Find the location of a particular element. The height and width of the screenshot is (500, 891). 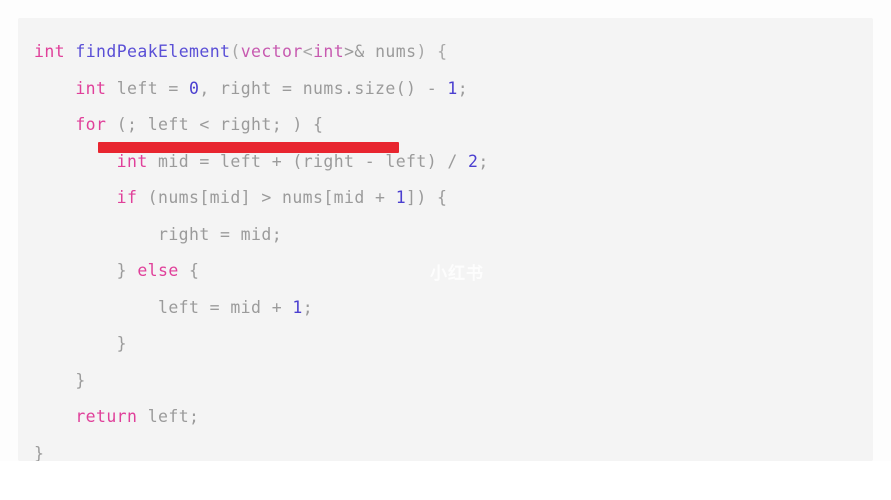

code-token-plain: (nums[mid] > nums[mid + is located at coordinates (266, 197).